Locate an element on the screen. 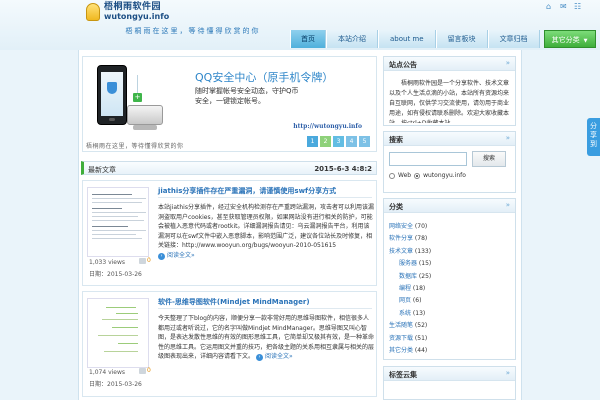 This screenshot has width=600, height=400. search-panel: 搜索 » 搜索 Web wutongyu.info is located at coordinates (449, 162).